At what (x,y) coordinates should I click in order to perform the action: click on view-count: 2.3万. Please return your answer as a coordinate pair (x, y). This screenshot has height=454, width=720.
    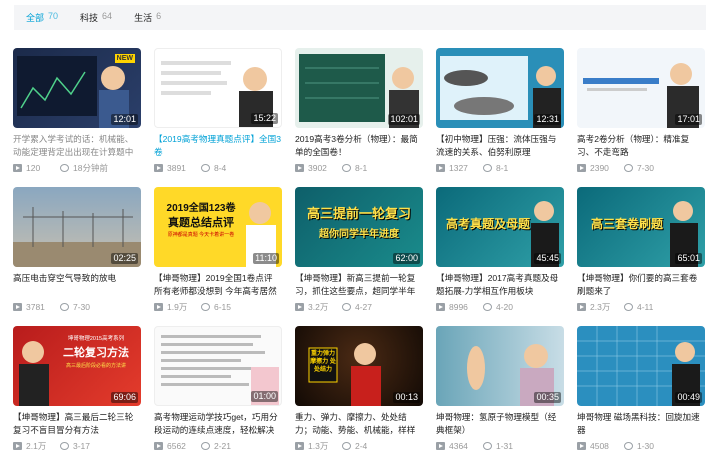
    Looking at the image, I should click on (600, 307).